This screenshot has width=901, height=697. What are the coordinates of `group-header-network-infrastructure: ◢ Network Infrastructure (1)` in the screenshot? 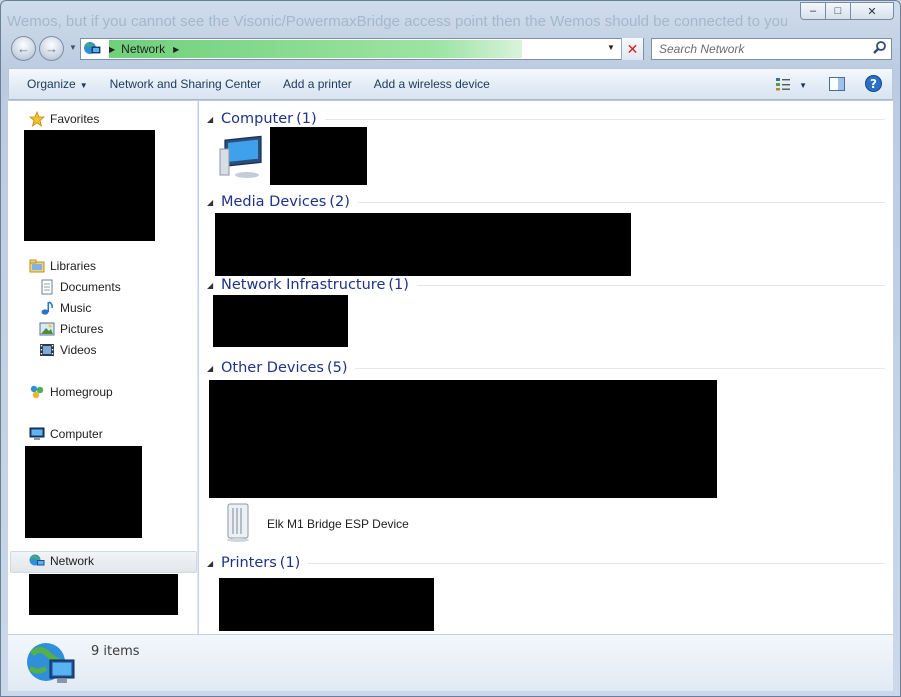 It's located at (546, 285).